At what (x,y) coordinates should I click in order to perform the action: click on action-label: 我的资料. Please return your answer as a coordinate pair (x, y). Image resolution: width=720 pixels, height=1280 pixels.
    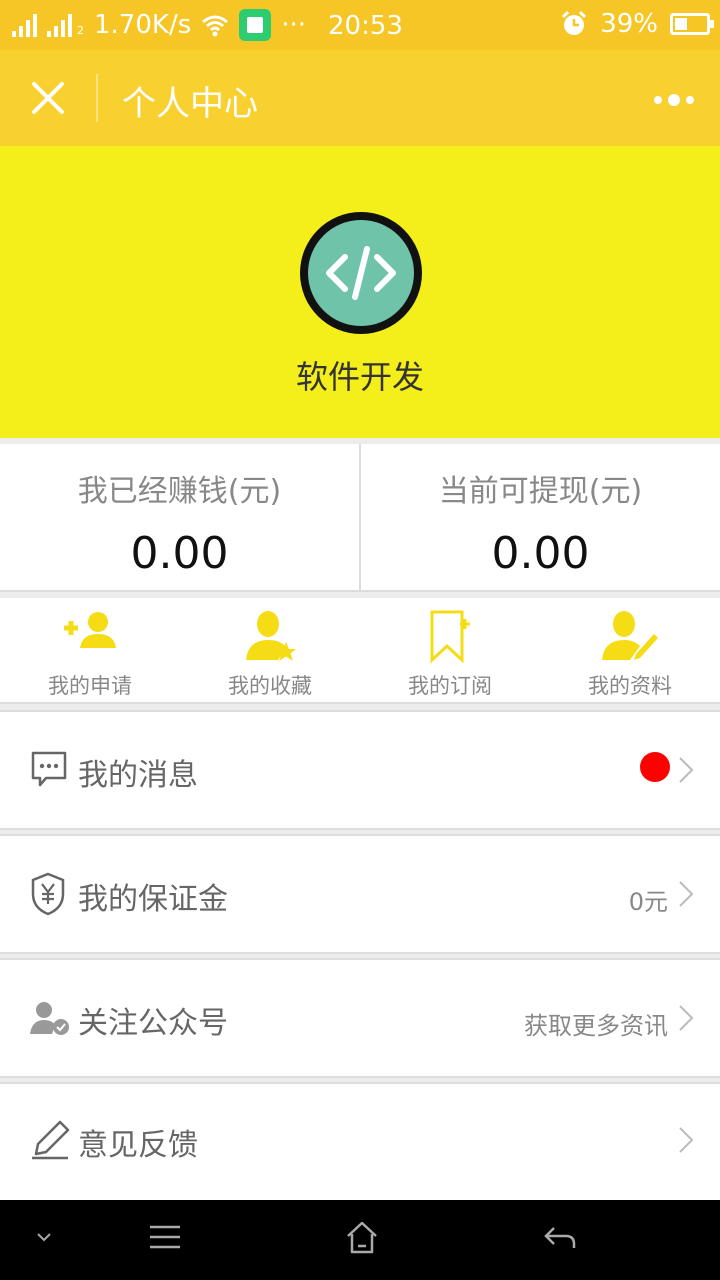
    Looking at the image, I should click on (630, 686).